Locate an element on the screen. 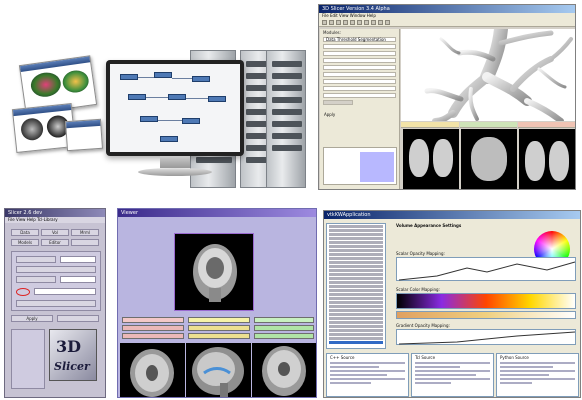  zoom-icon is located at coordinates (373, 22).